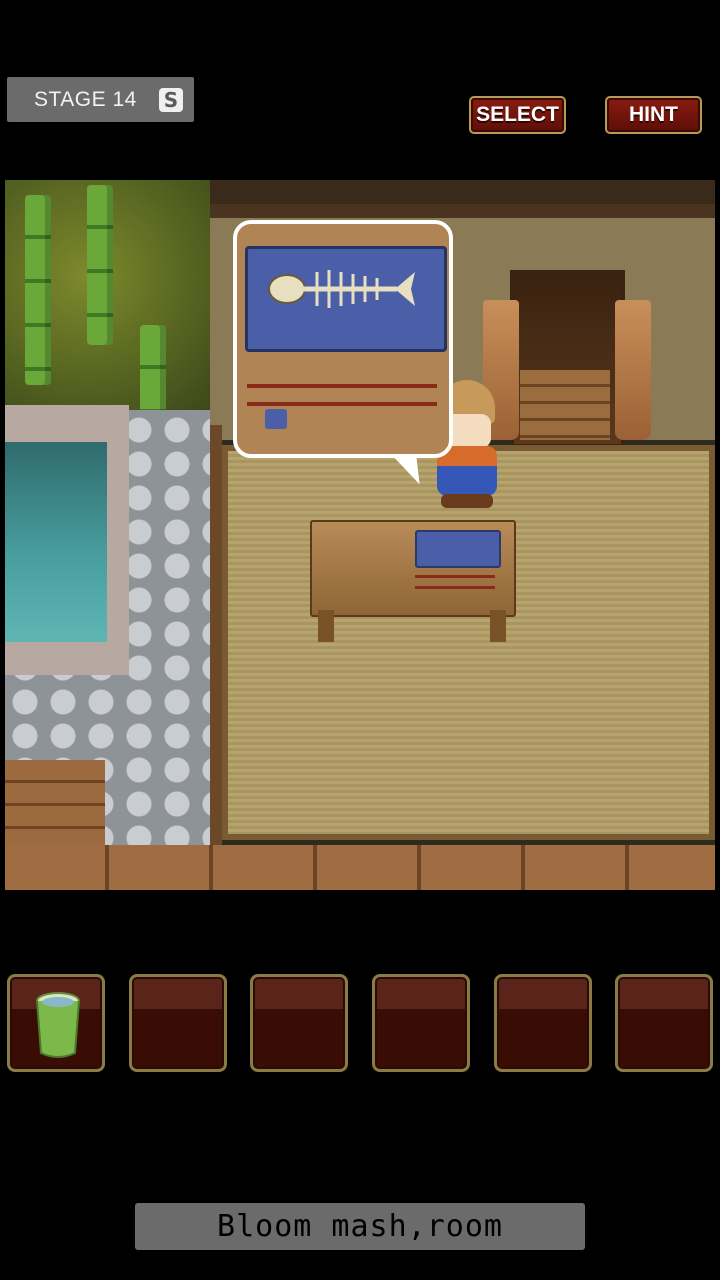  What do you see at coordinates (342, 395) in the screenshot?
I see `chopsticks` at bounding box center [342, 395].